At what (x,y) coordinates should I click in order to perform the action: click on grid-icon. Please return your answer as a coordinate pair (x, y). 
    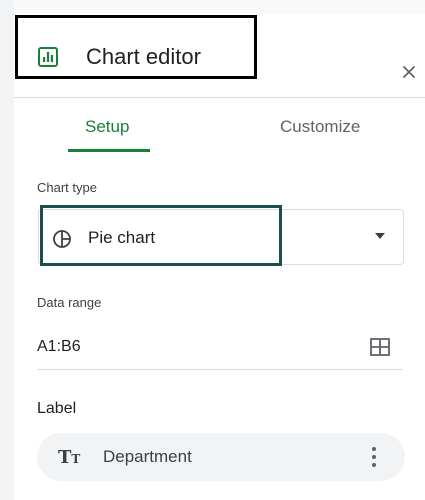
    Looking at the image, I should click on (380, 347).